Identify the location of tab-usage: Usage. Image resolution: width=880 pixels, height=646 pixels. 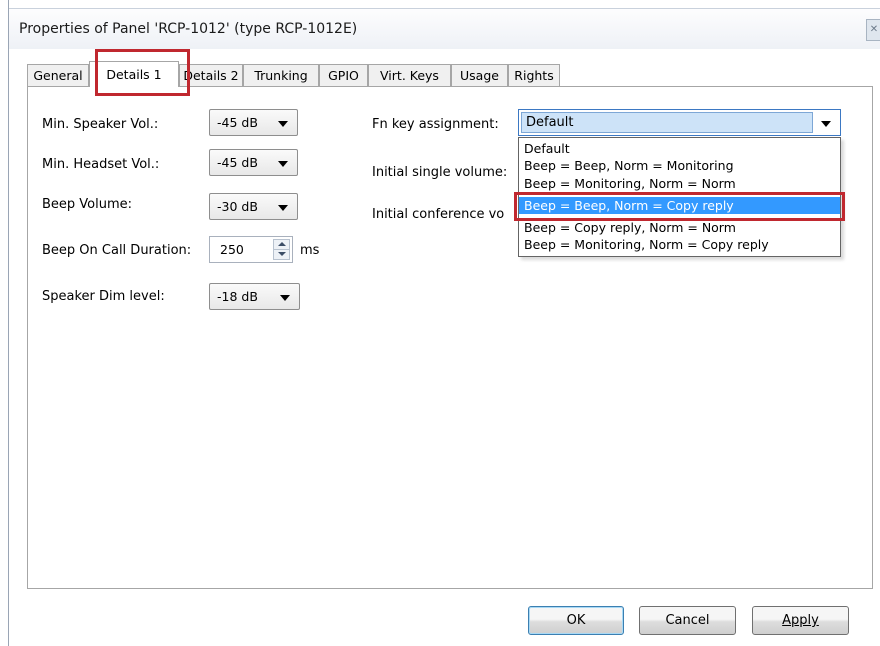
(479, 75).